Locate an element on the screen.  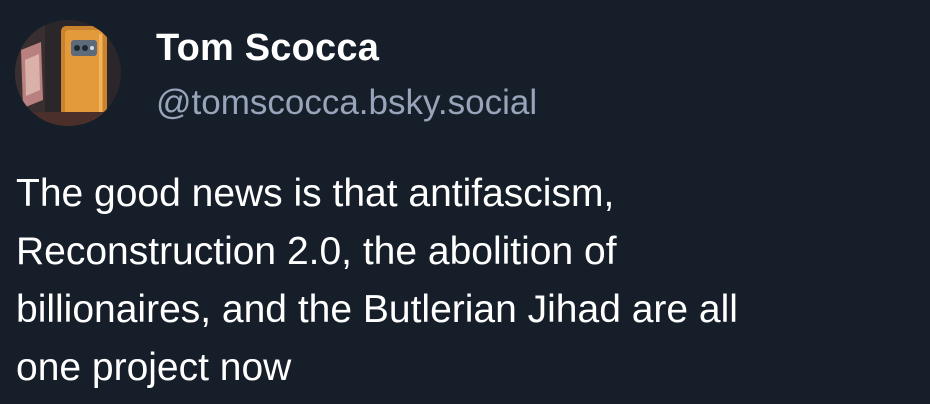
post-text-line: one project now is located at coordinates (154, 367).